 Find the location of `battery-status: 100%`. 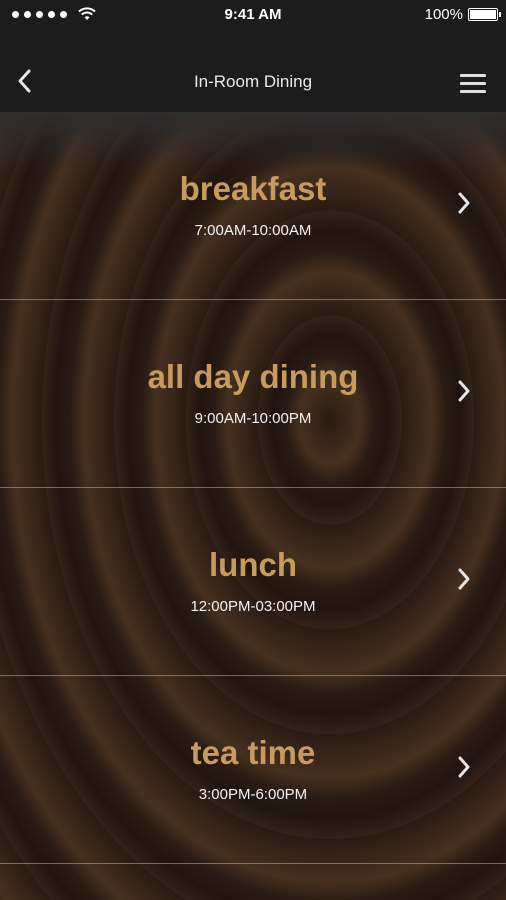

battery-status: 100% is located at coordinates (462, 14).